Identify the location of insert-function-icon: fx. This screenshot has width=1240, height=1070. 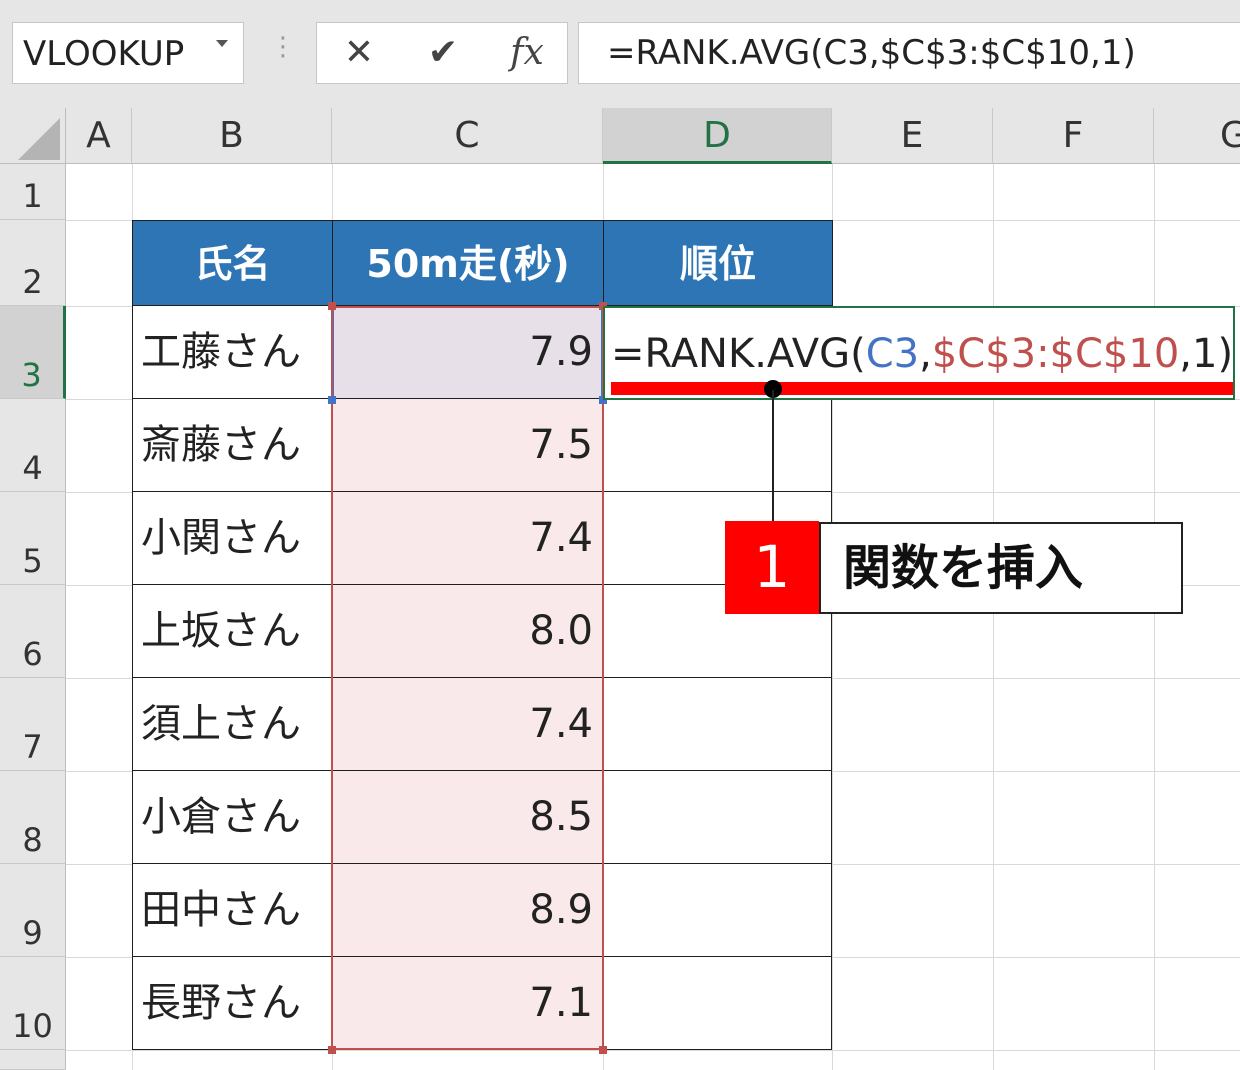
(527, 53).